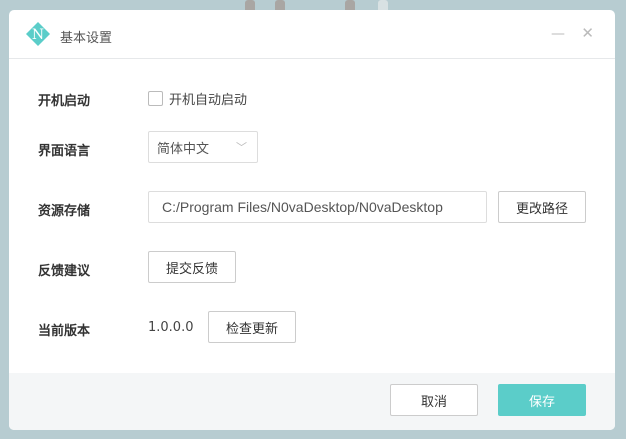 Image resolution: width=626 pixels, height=439 pixels. Describe the element at coordinates (241, 147) in the screenshot. I see `chevron-down-icon: ﹀` at that location.